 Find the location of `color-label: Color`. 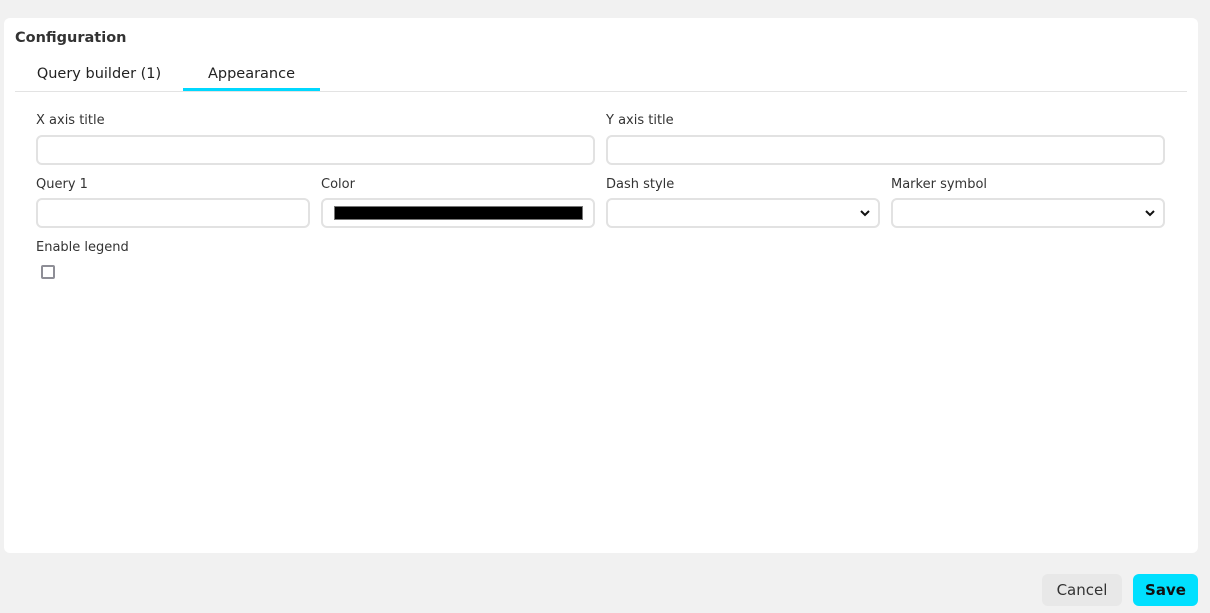

color-label: Color is located at coordinates (338, 184).